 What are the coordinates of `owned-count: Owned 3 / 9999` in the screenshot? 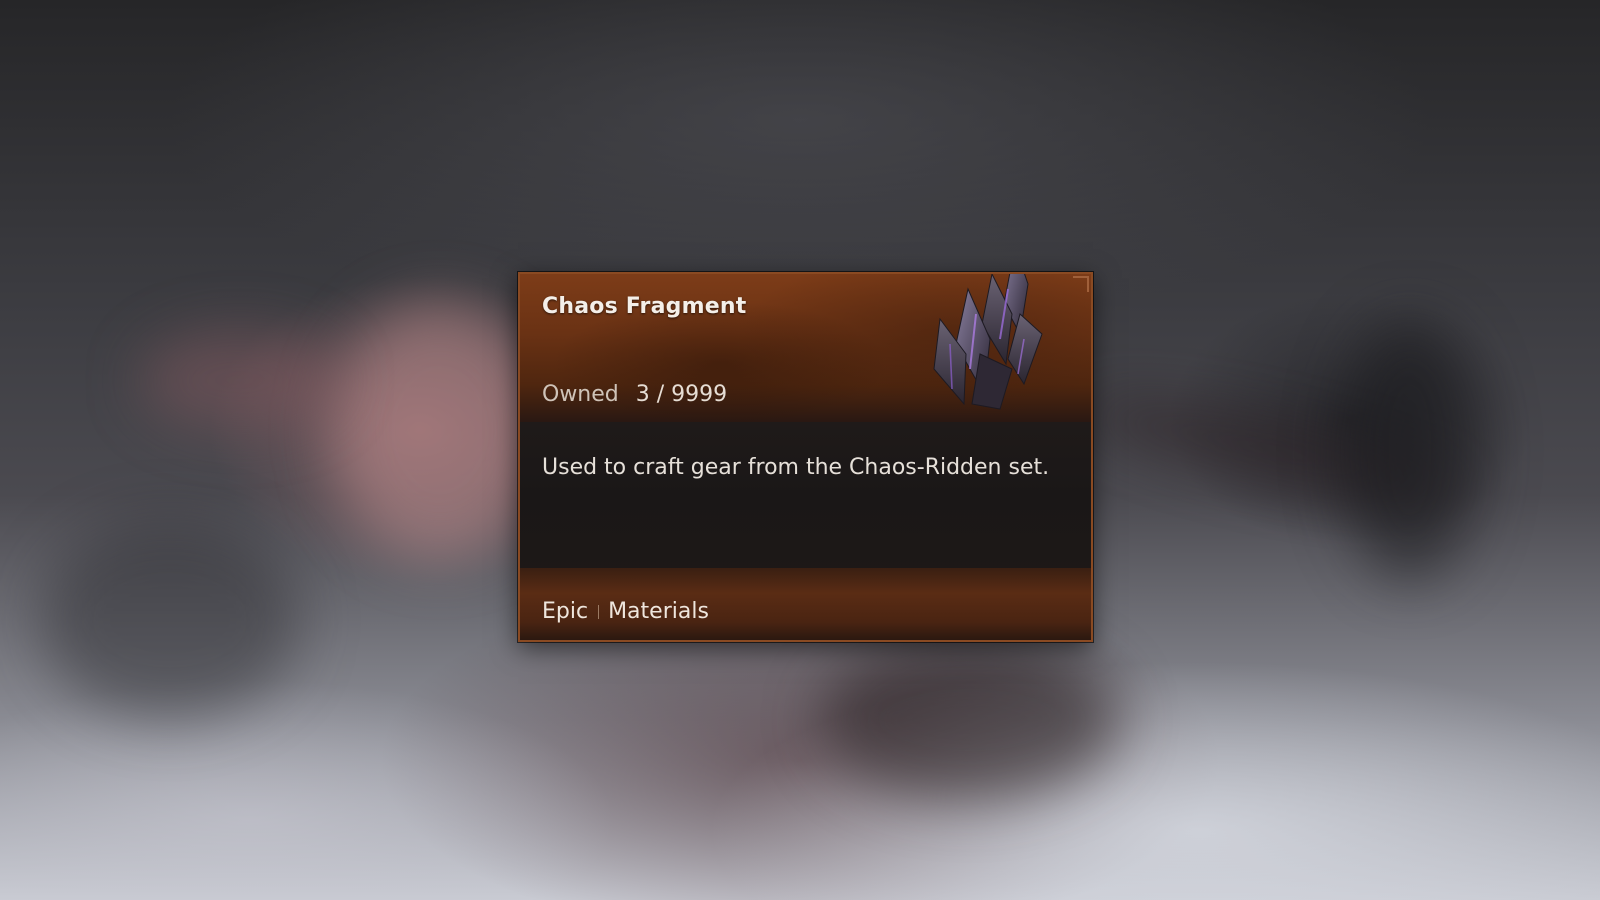 It's located at (634, 394).